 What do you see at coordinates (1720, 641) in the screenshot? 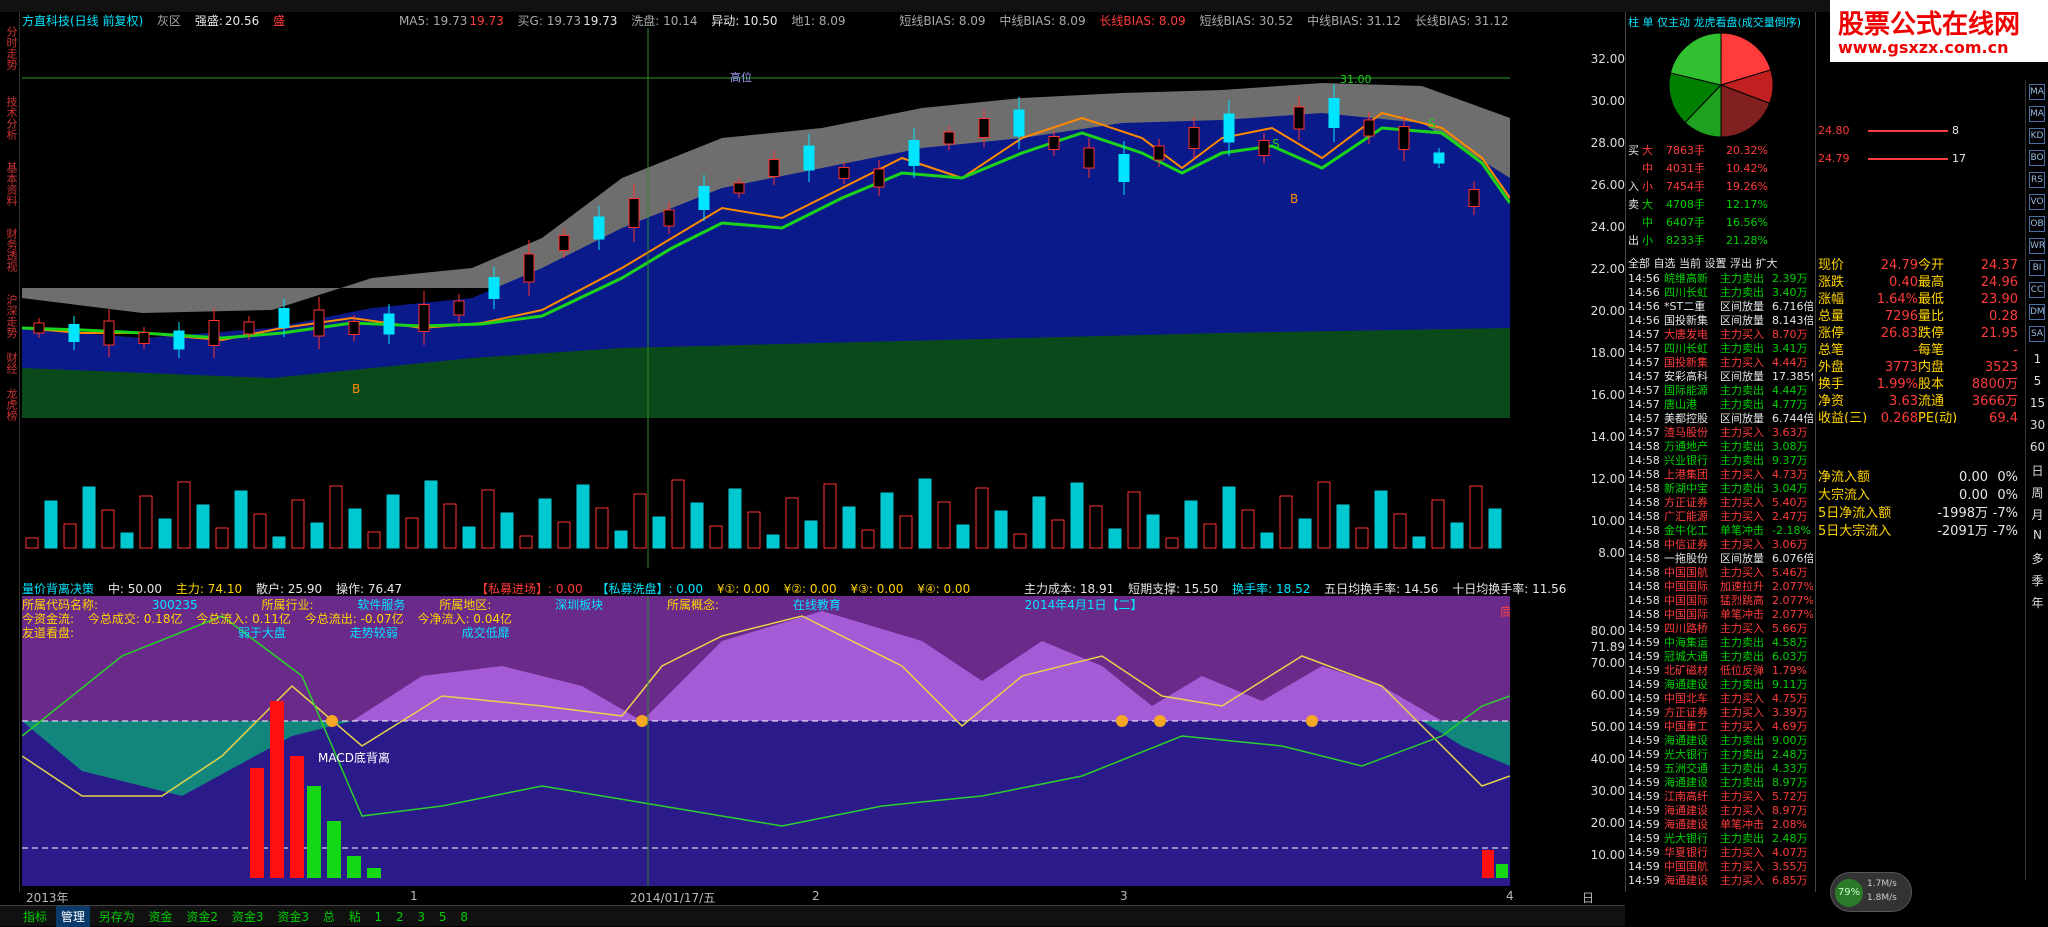
I see `tick-row: 14:59 中海集运 主力卖出 4.58万` at bounding box center [1720, 641].